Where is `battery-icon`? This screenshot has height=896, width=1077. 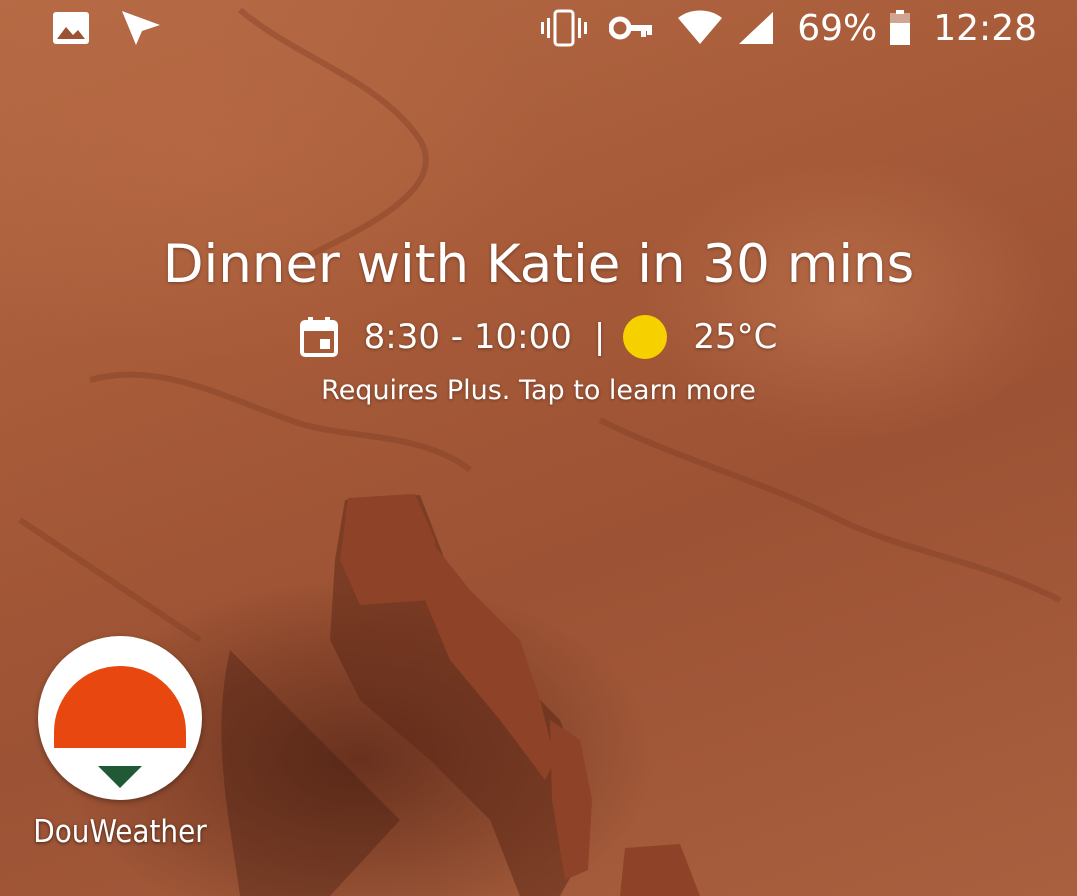 battery-icon is located at coordinates (900, 28).